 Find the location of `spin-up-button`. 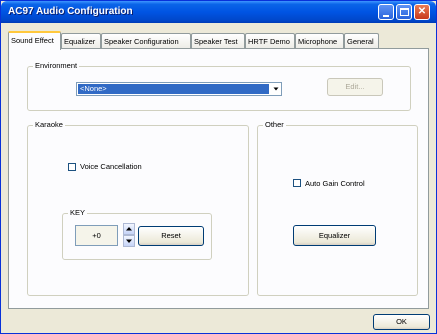

spin-up-button is located at coordinates (129, 229).